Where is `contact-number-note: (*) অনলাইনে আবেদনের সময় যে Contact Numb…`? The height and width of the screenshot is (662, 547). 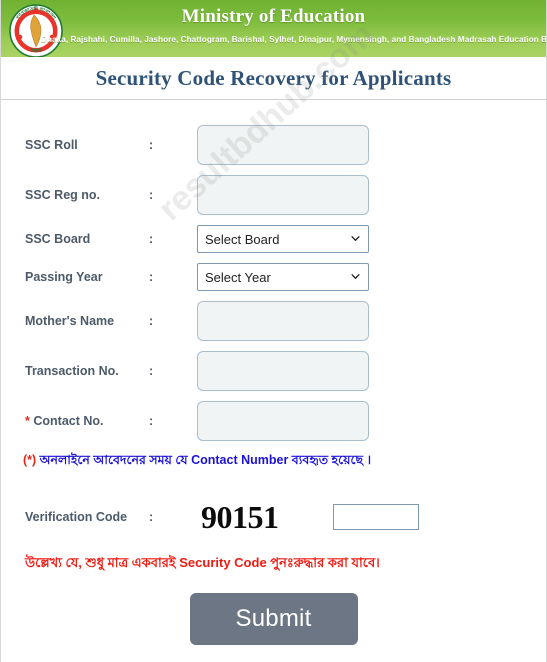
contact-number-note: (*) অনলাইনে আবেদনের সময় যে Contact Numb… is located at coordinates (273, 459).